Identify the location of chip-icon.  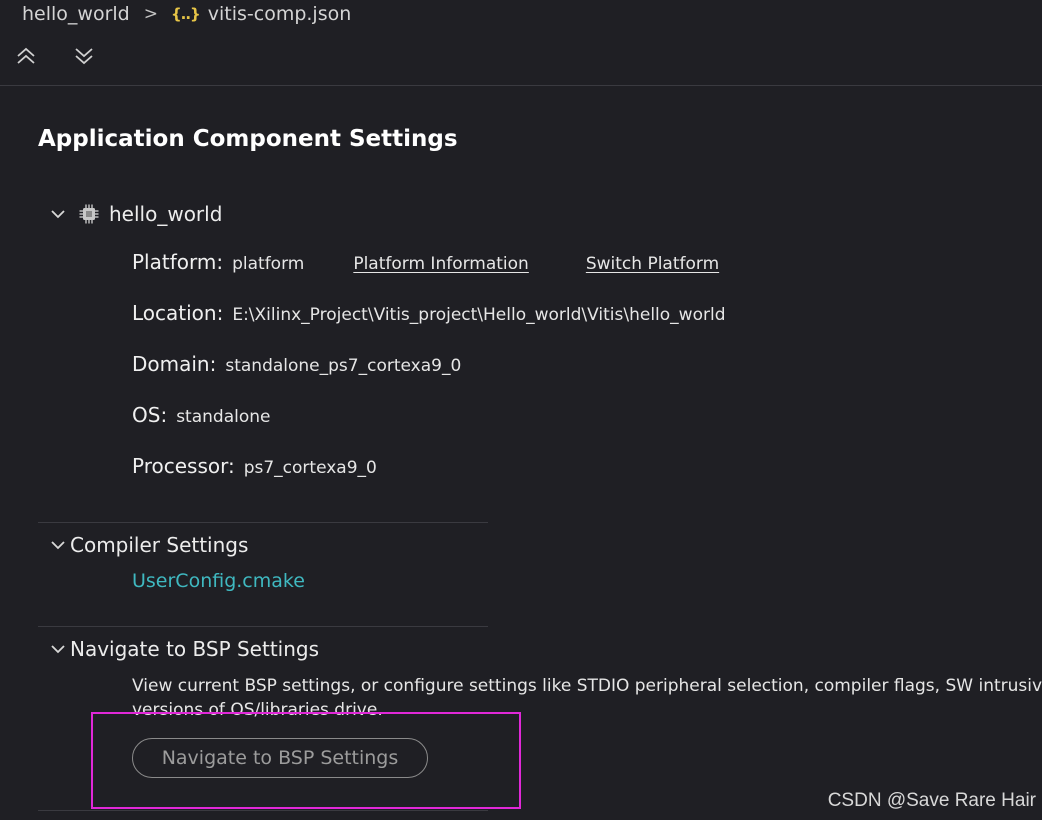
(89, 214).